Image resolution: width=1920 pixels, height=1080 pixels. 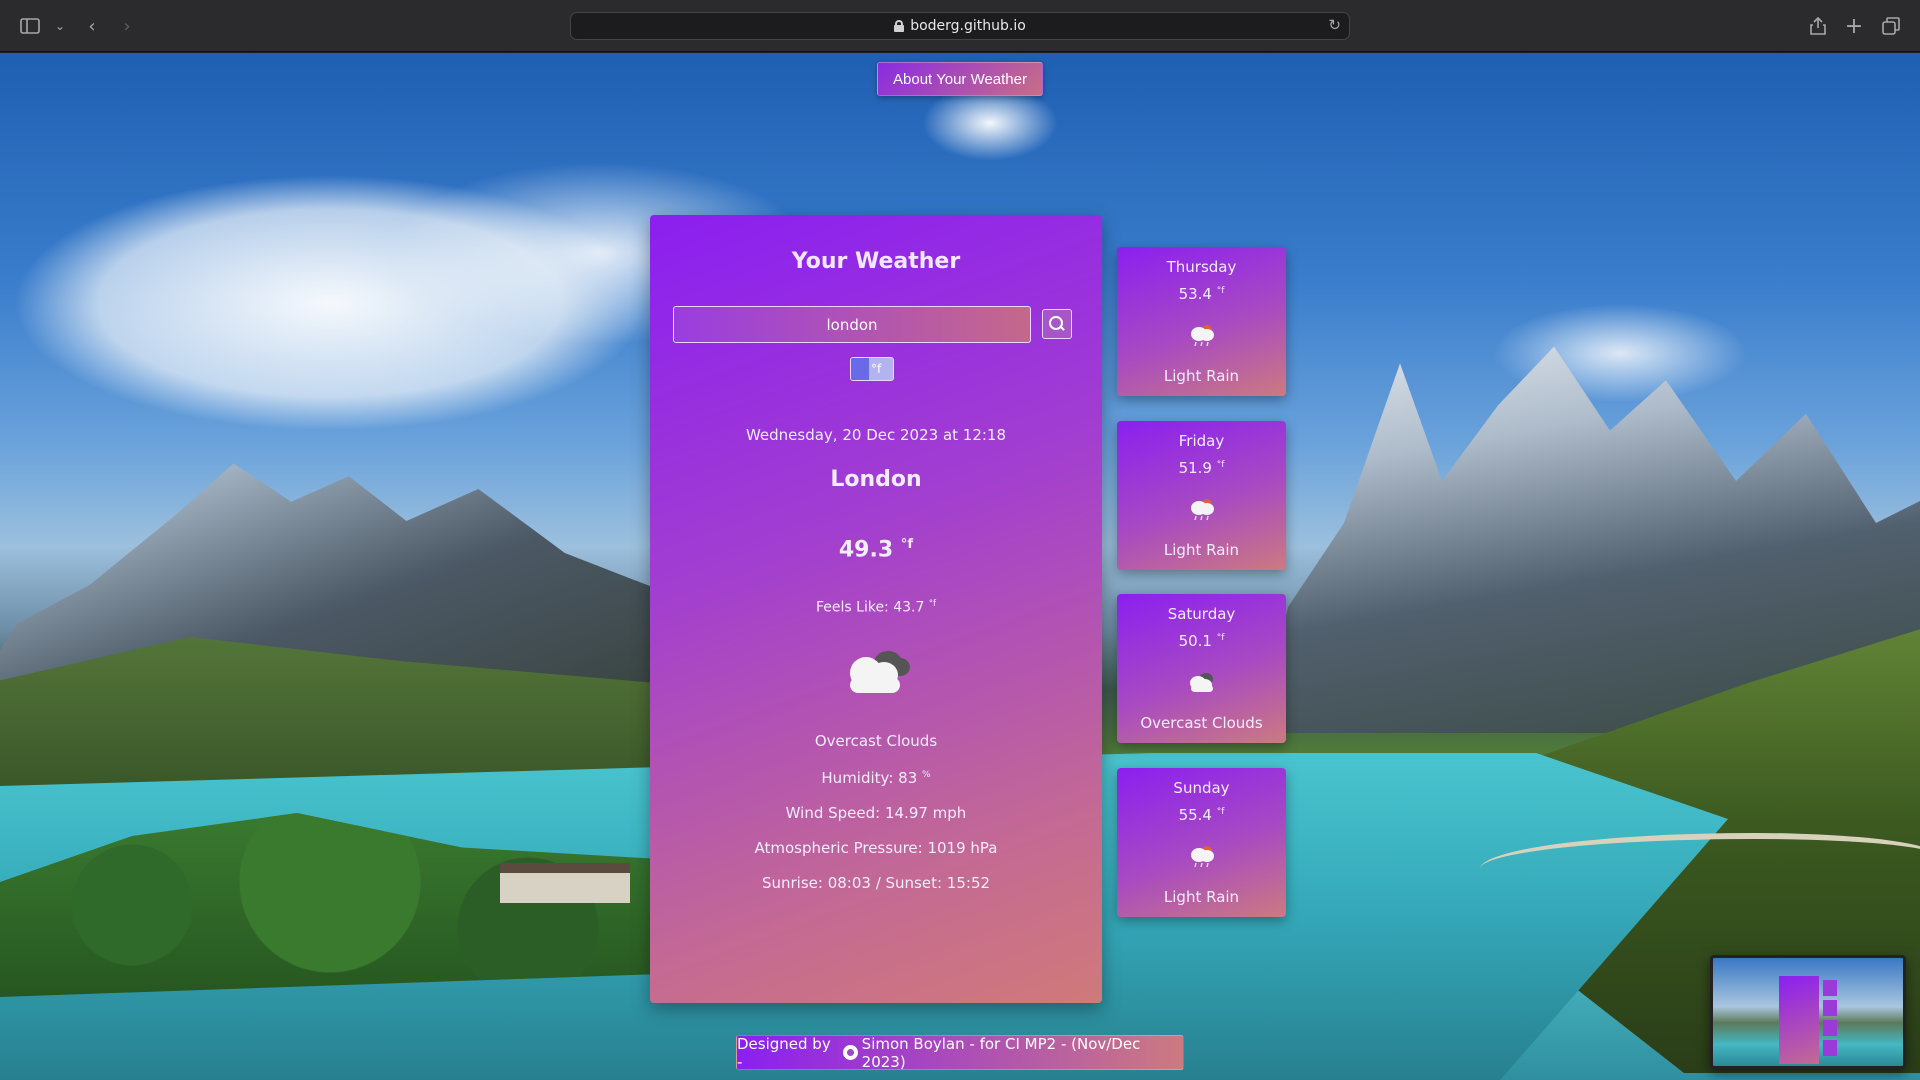 I want to click on forecast-temperature: 51.9 °f, so click(x=1201, y=468).